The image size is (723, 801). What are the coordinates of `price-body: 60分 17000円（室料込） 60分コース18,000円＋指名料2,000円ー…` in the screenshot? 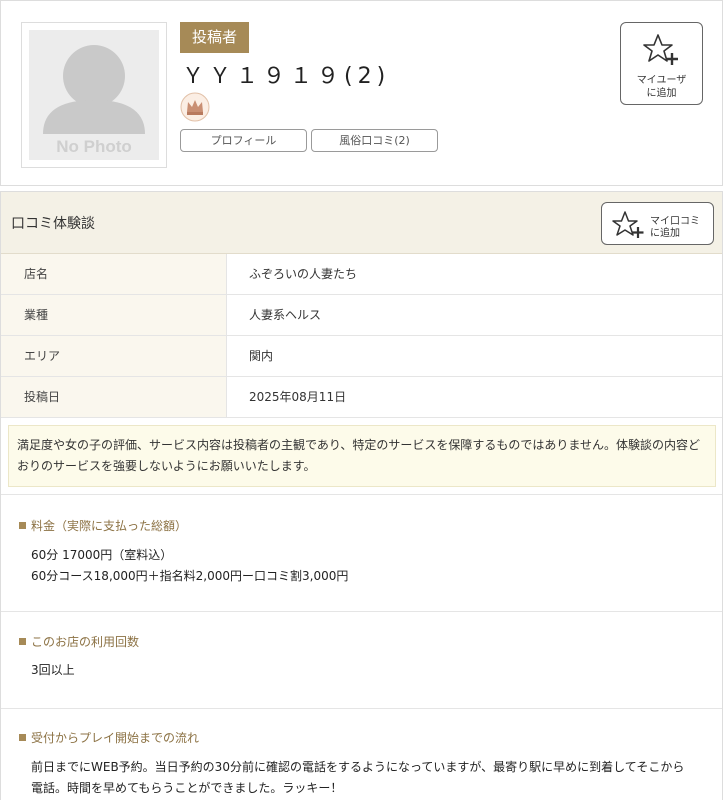 It's located at (189, 566).